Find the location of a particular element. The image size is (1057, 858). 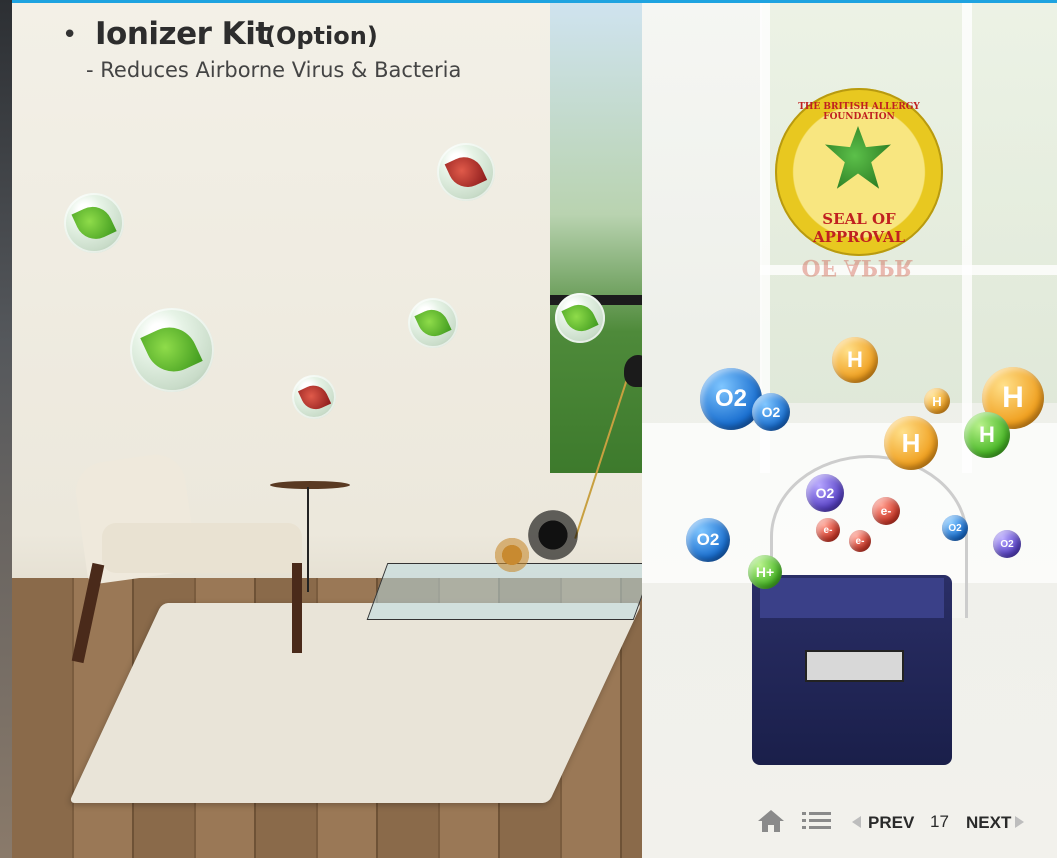

side-table is located at coordinates (310, 485).